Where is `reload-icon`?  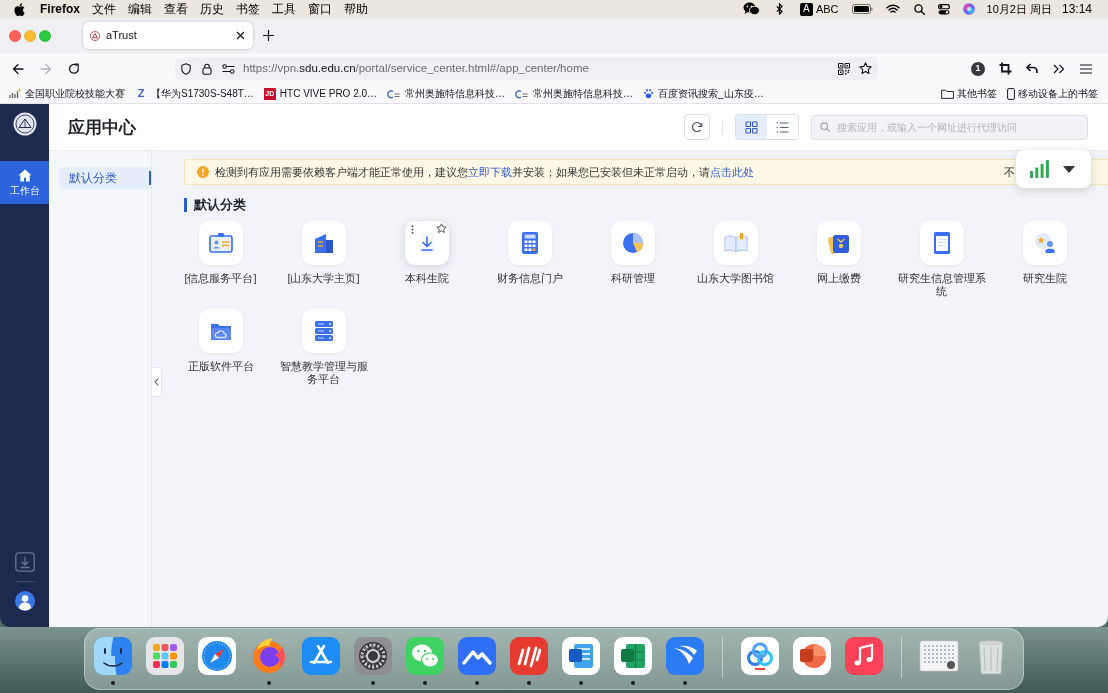
reload-icon is located at coordinates (74, 68).